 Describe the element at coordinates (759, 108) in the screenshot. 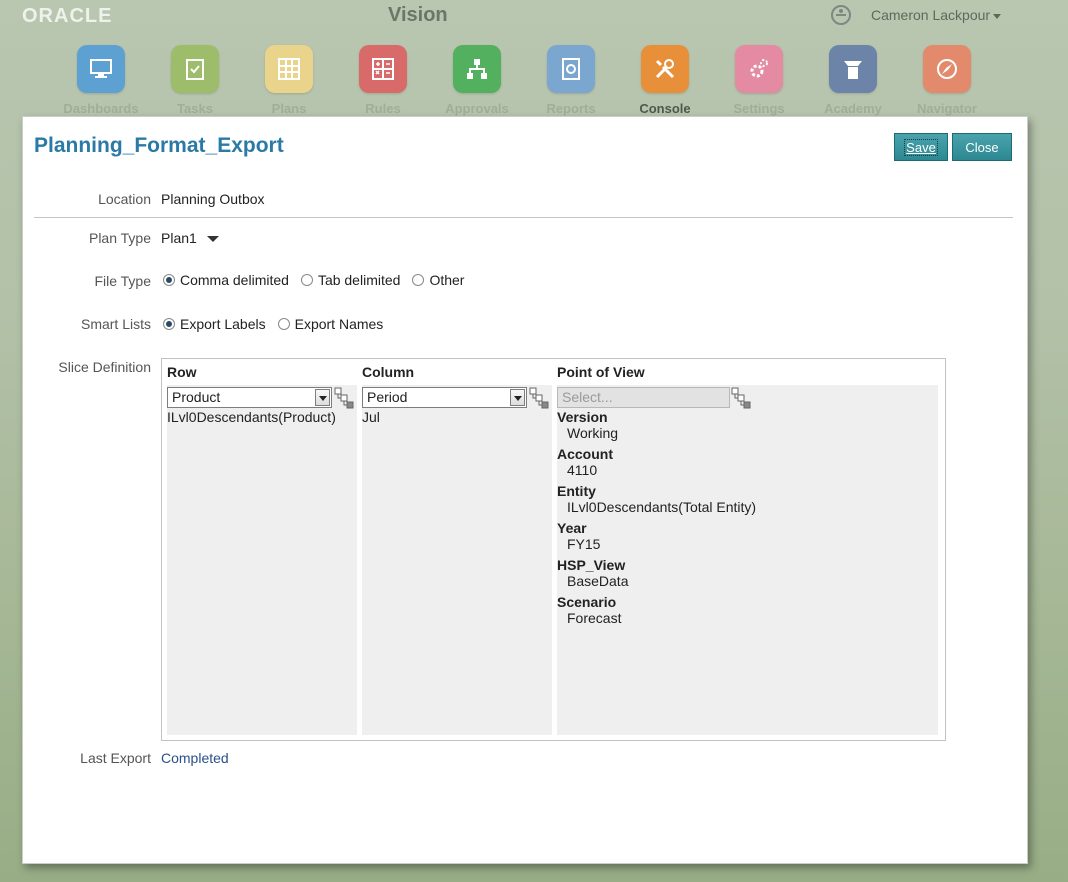

I see `nav-label: Settings` at that location.